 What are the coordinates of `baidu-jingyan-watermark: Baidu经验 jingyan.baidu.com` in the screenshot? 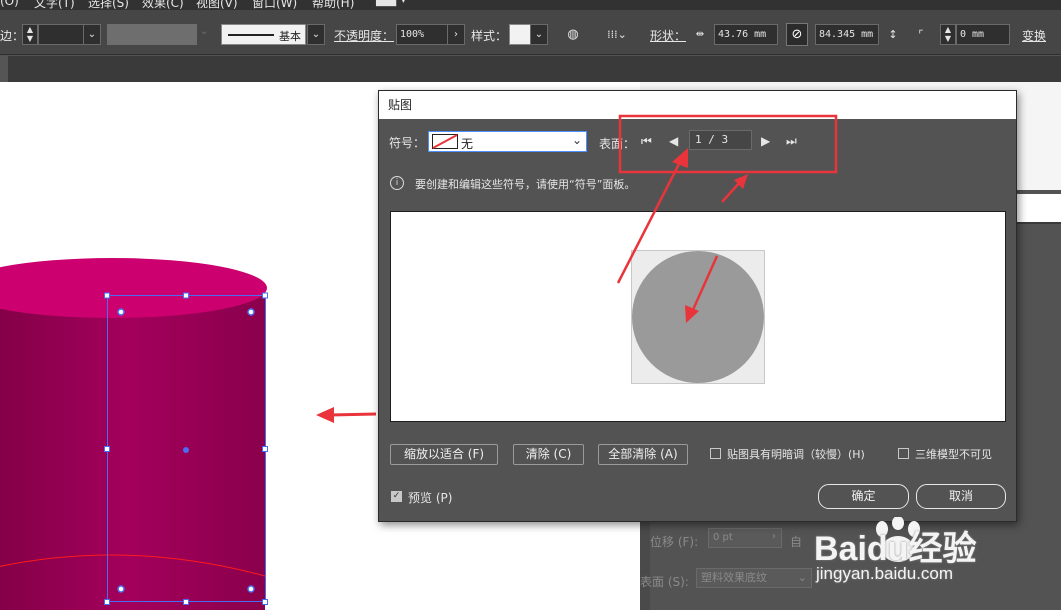 It's located at (936, 557).